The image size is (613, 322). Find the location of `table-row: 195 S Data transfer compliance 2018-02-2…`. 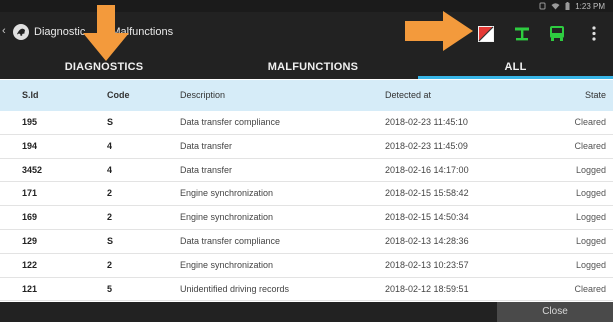

table-row: 195 S Data transfer compliance 2018-02-2… is located at coordinates (306, 123).